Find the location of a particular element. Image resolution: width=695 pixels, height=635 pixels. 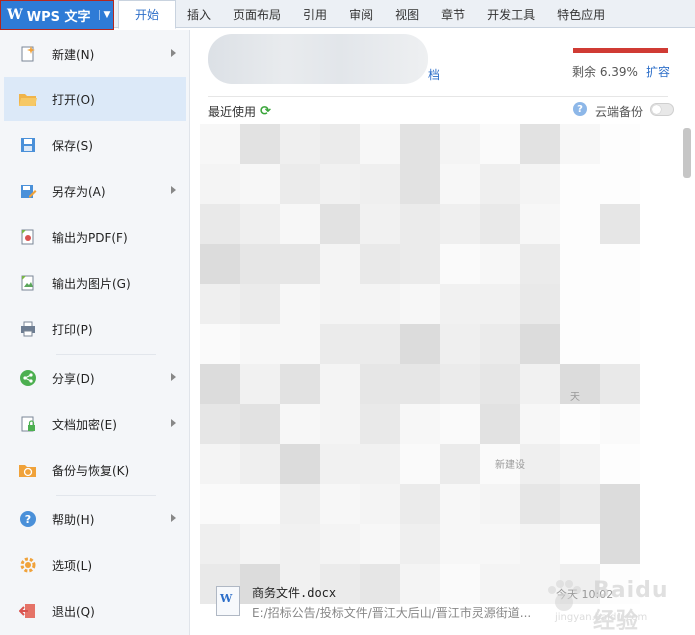

cloud-backup-toggle is located at coordinates (662, 109).